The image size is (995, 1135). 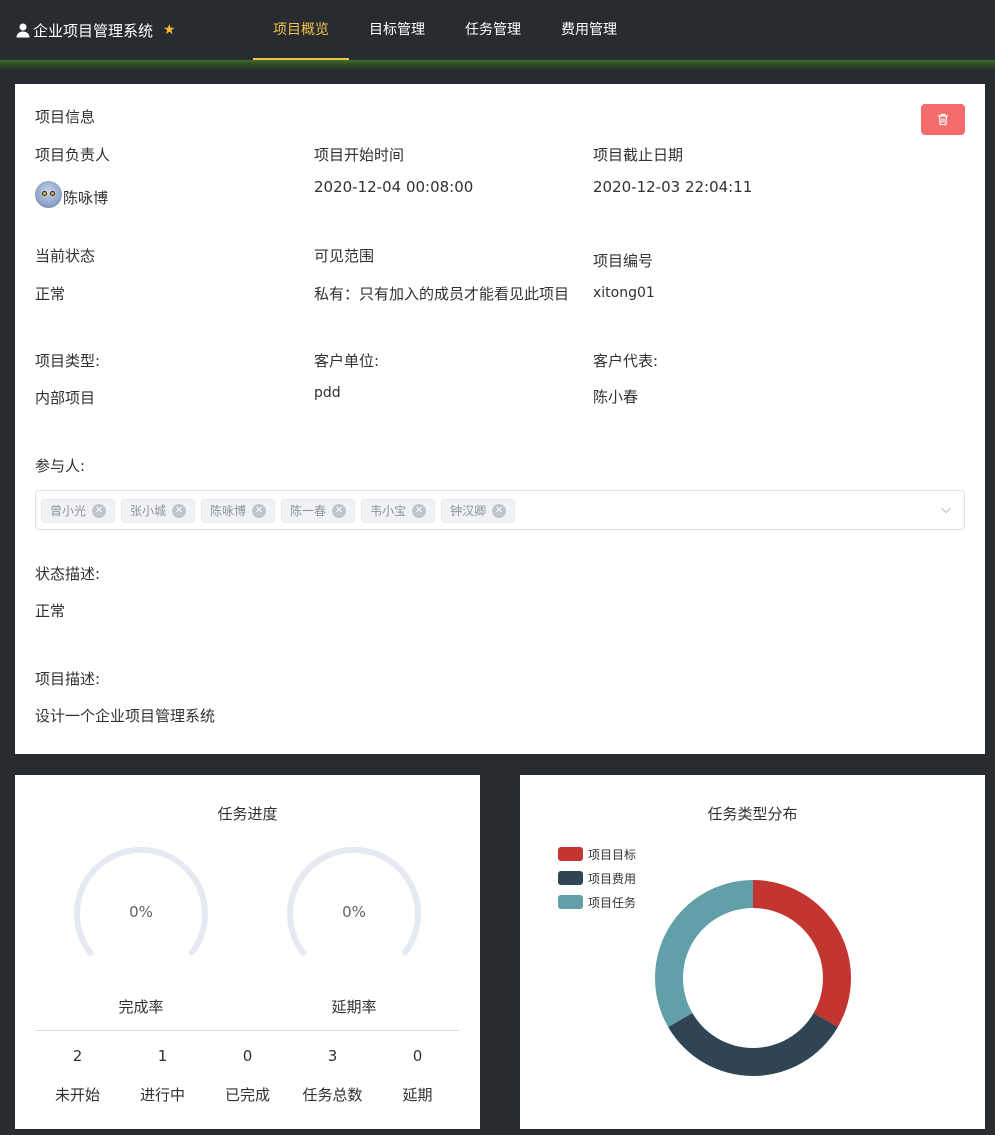 What do you see at coordinates (478, 511) in the screenshot?
I see `participant-tag: 钟汉卿 ✕` at bounding box center [478, 511].